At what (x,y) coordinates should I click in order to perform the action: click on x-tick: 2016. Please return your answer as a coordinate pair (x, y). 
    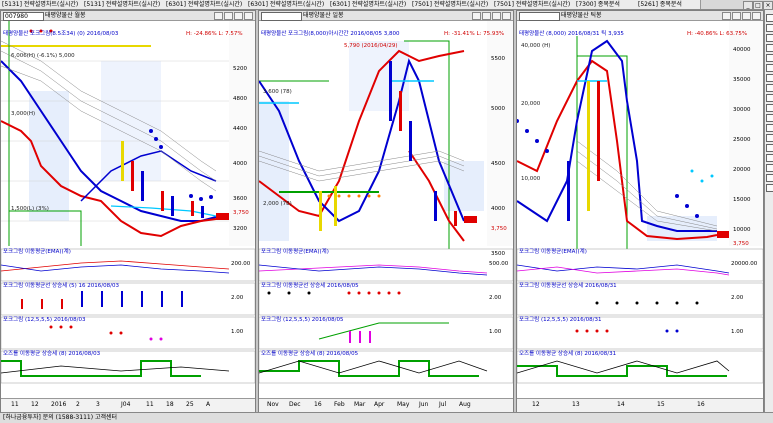
    Looking at the image, I should click on (59, 404).